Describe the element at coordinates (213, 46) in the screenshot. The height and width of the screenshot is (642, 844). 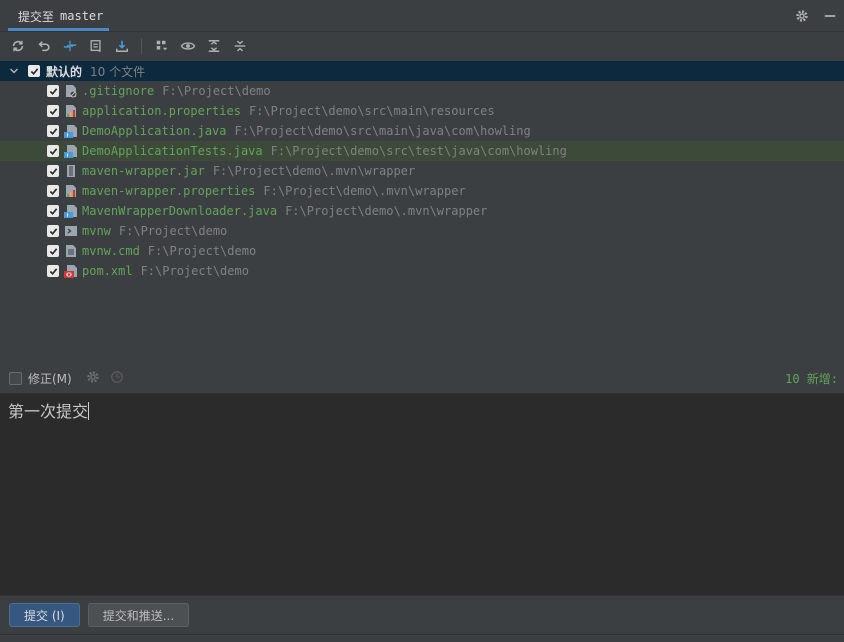
I see `expand-all-icon` at that location.